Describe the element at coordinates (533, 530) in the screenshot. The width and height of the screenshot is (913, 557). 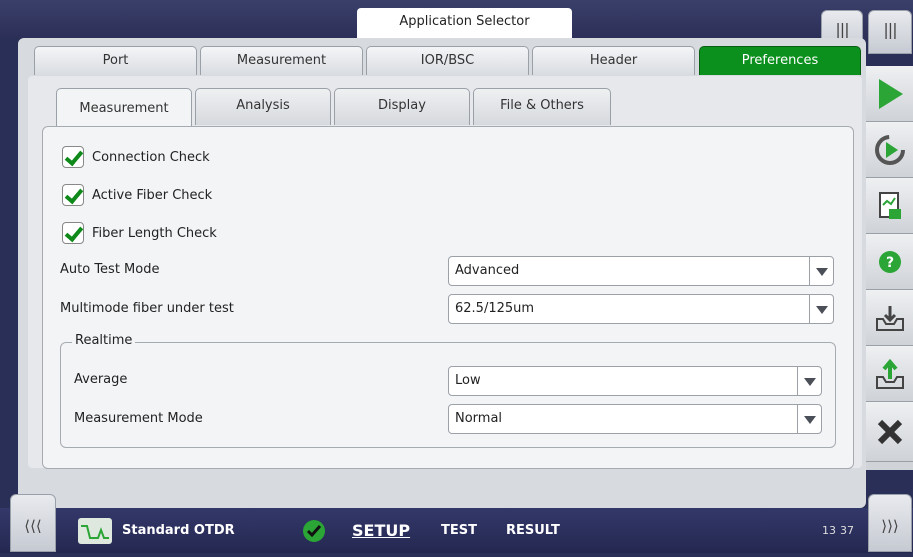
I see `result-link: RESULT` at that location.